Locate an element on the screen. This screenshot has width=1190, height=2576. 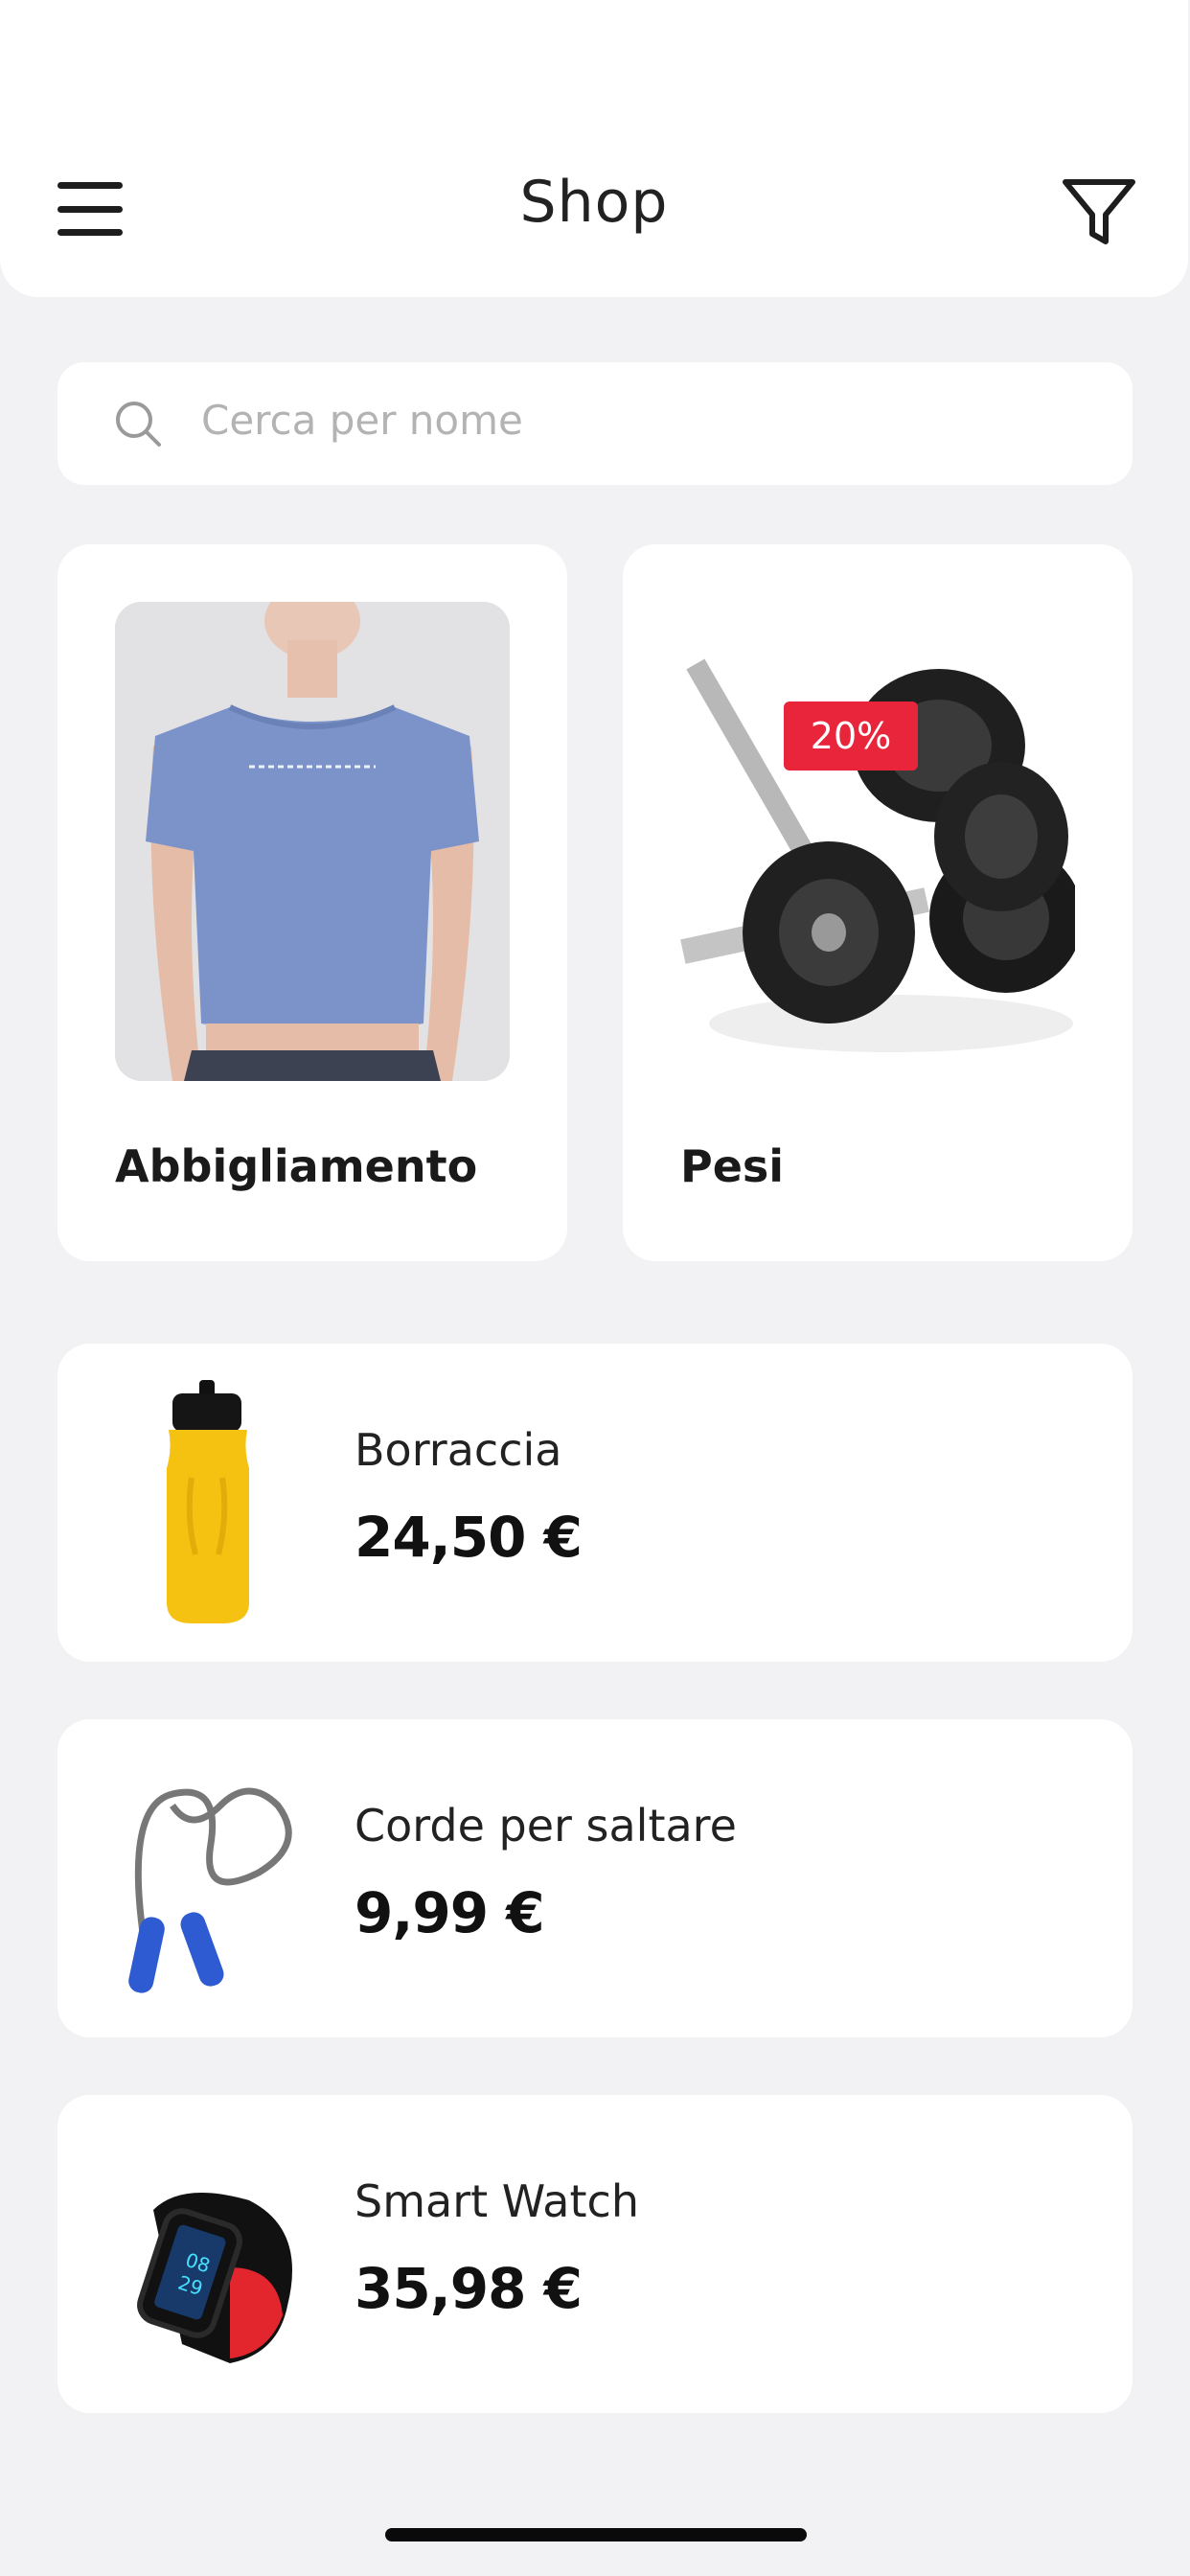
product-name: Corde per saltare is located at coordinates (546, 1826).